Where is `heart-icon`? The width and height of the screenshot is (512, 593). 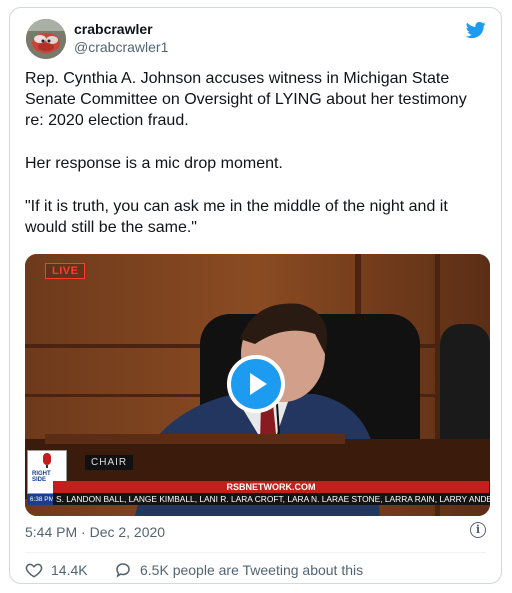 heart-icon is located at coordinates (34, 570).